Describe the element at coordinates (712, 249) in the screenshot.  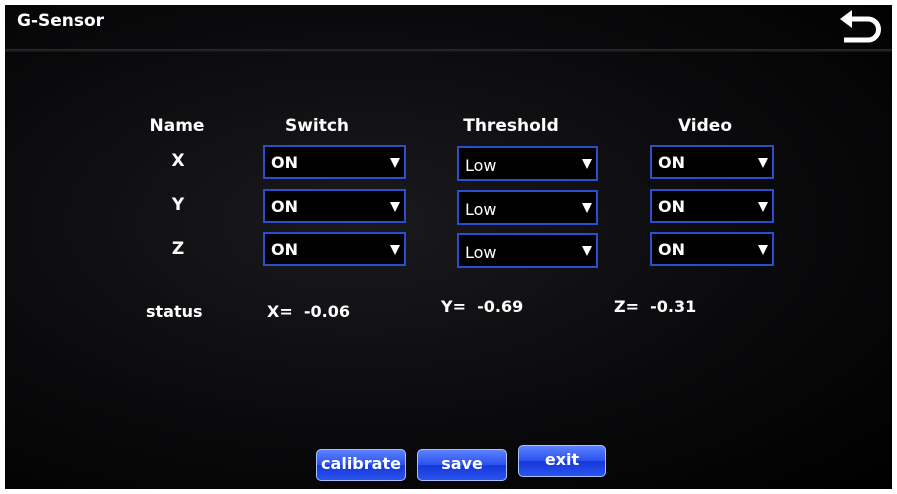
I see `video-z-dropdown: ON` at that location.